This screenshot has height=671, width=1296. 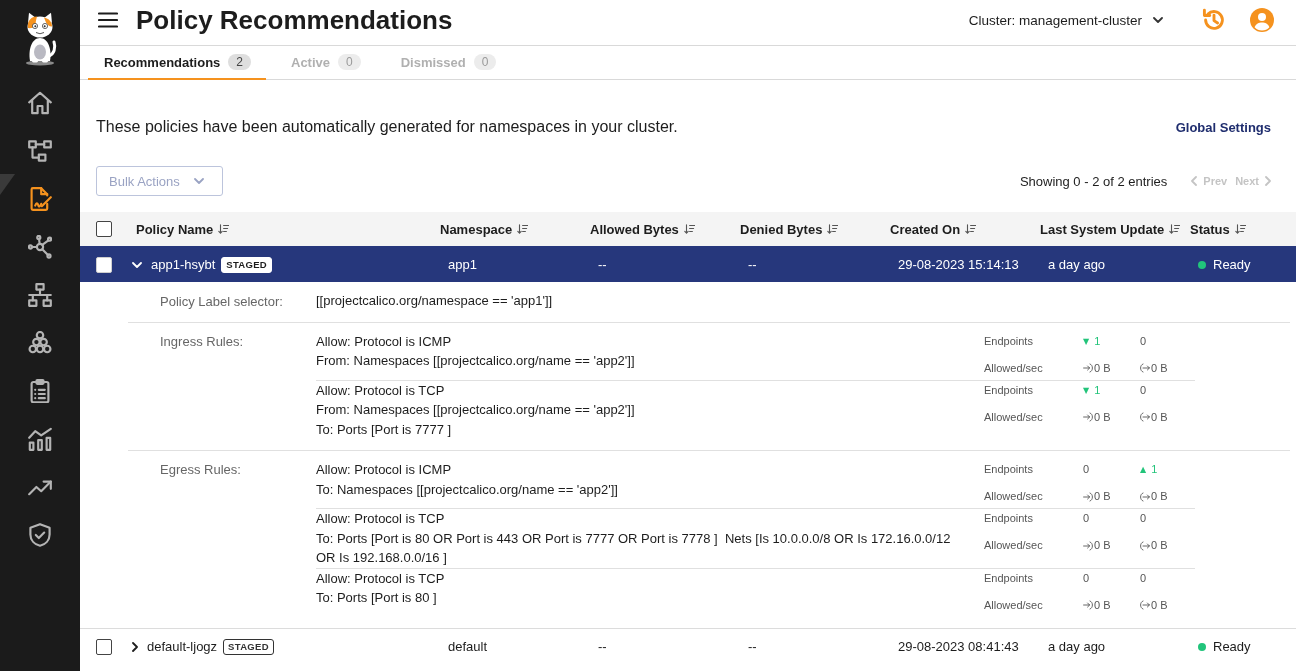 What do you see at coordinates (688, 646) in the screenshot?
I see `table-row: default-ljogz STAGED default -- -- 29-08-2023 08:41:43 a day ago Ready` at bounding box center [688, 646].